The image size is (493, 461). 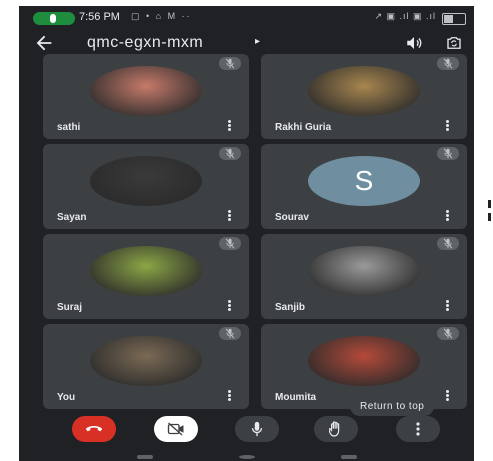 What do you see at coordinates (349, 457) in the screenshot?
I see `nav-back-button` at bounding box center [349, 457].